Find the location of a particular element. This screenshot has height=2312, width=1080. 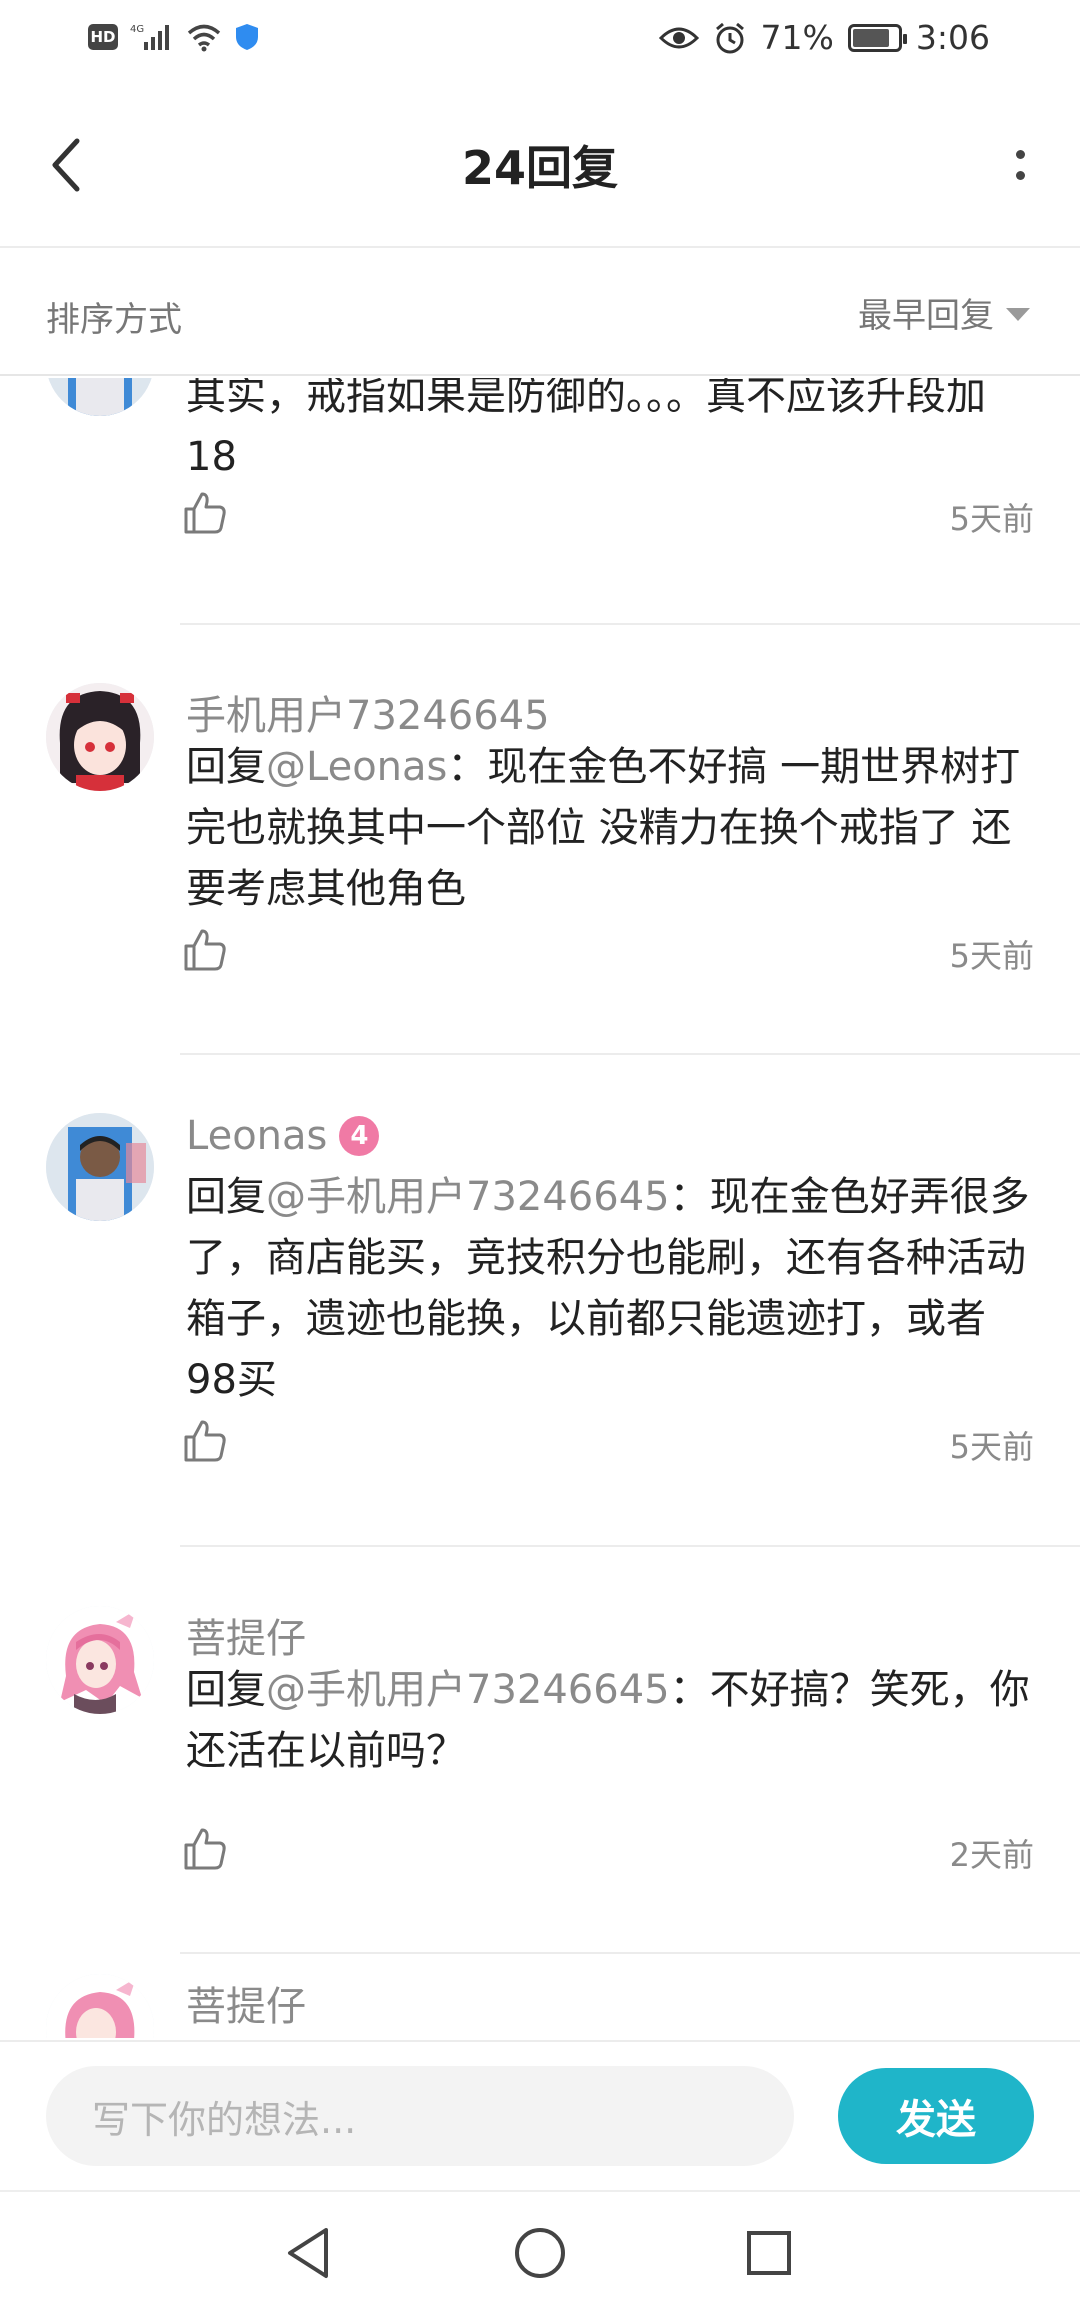

comment-input-bar: 写下你的想法... 发送 is located at coordinates (540, 2115).